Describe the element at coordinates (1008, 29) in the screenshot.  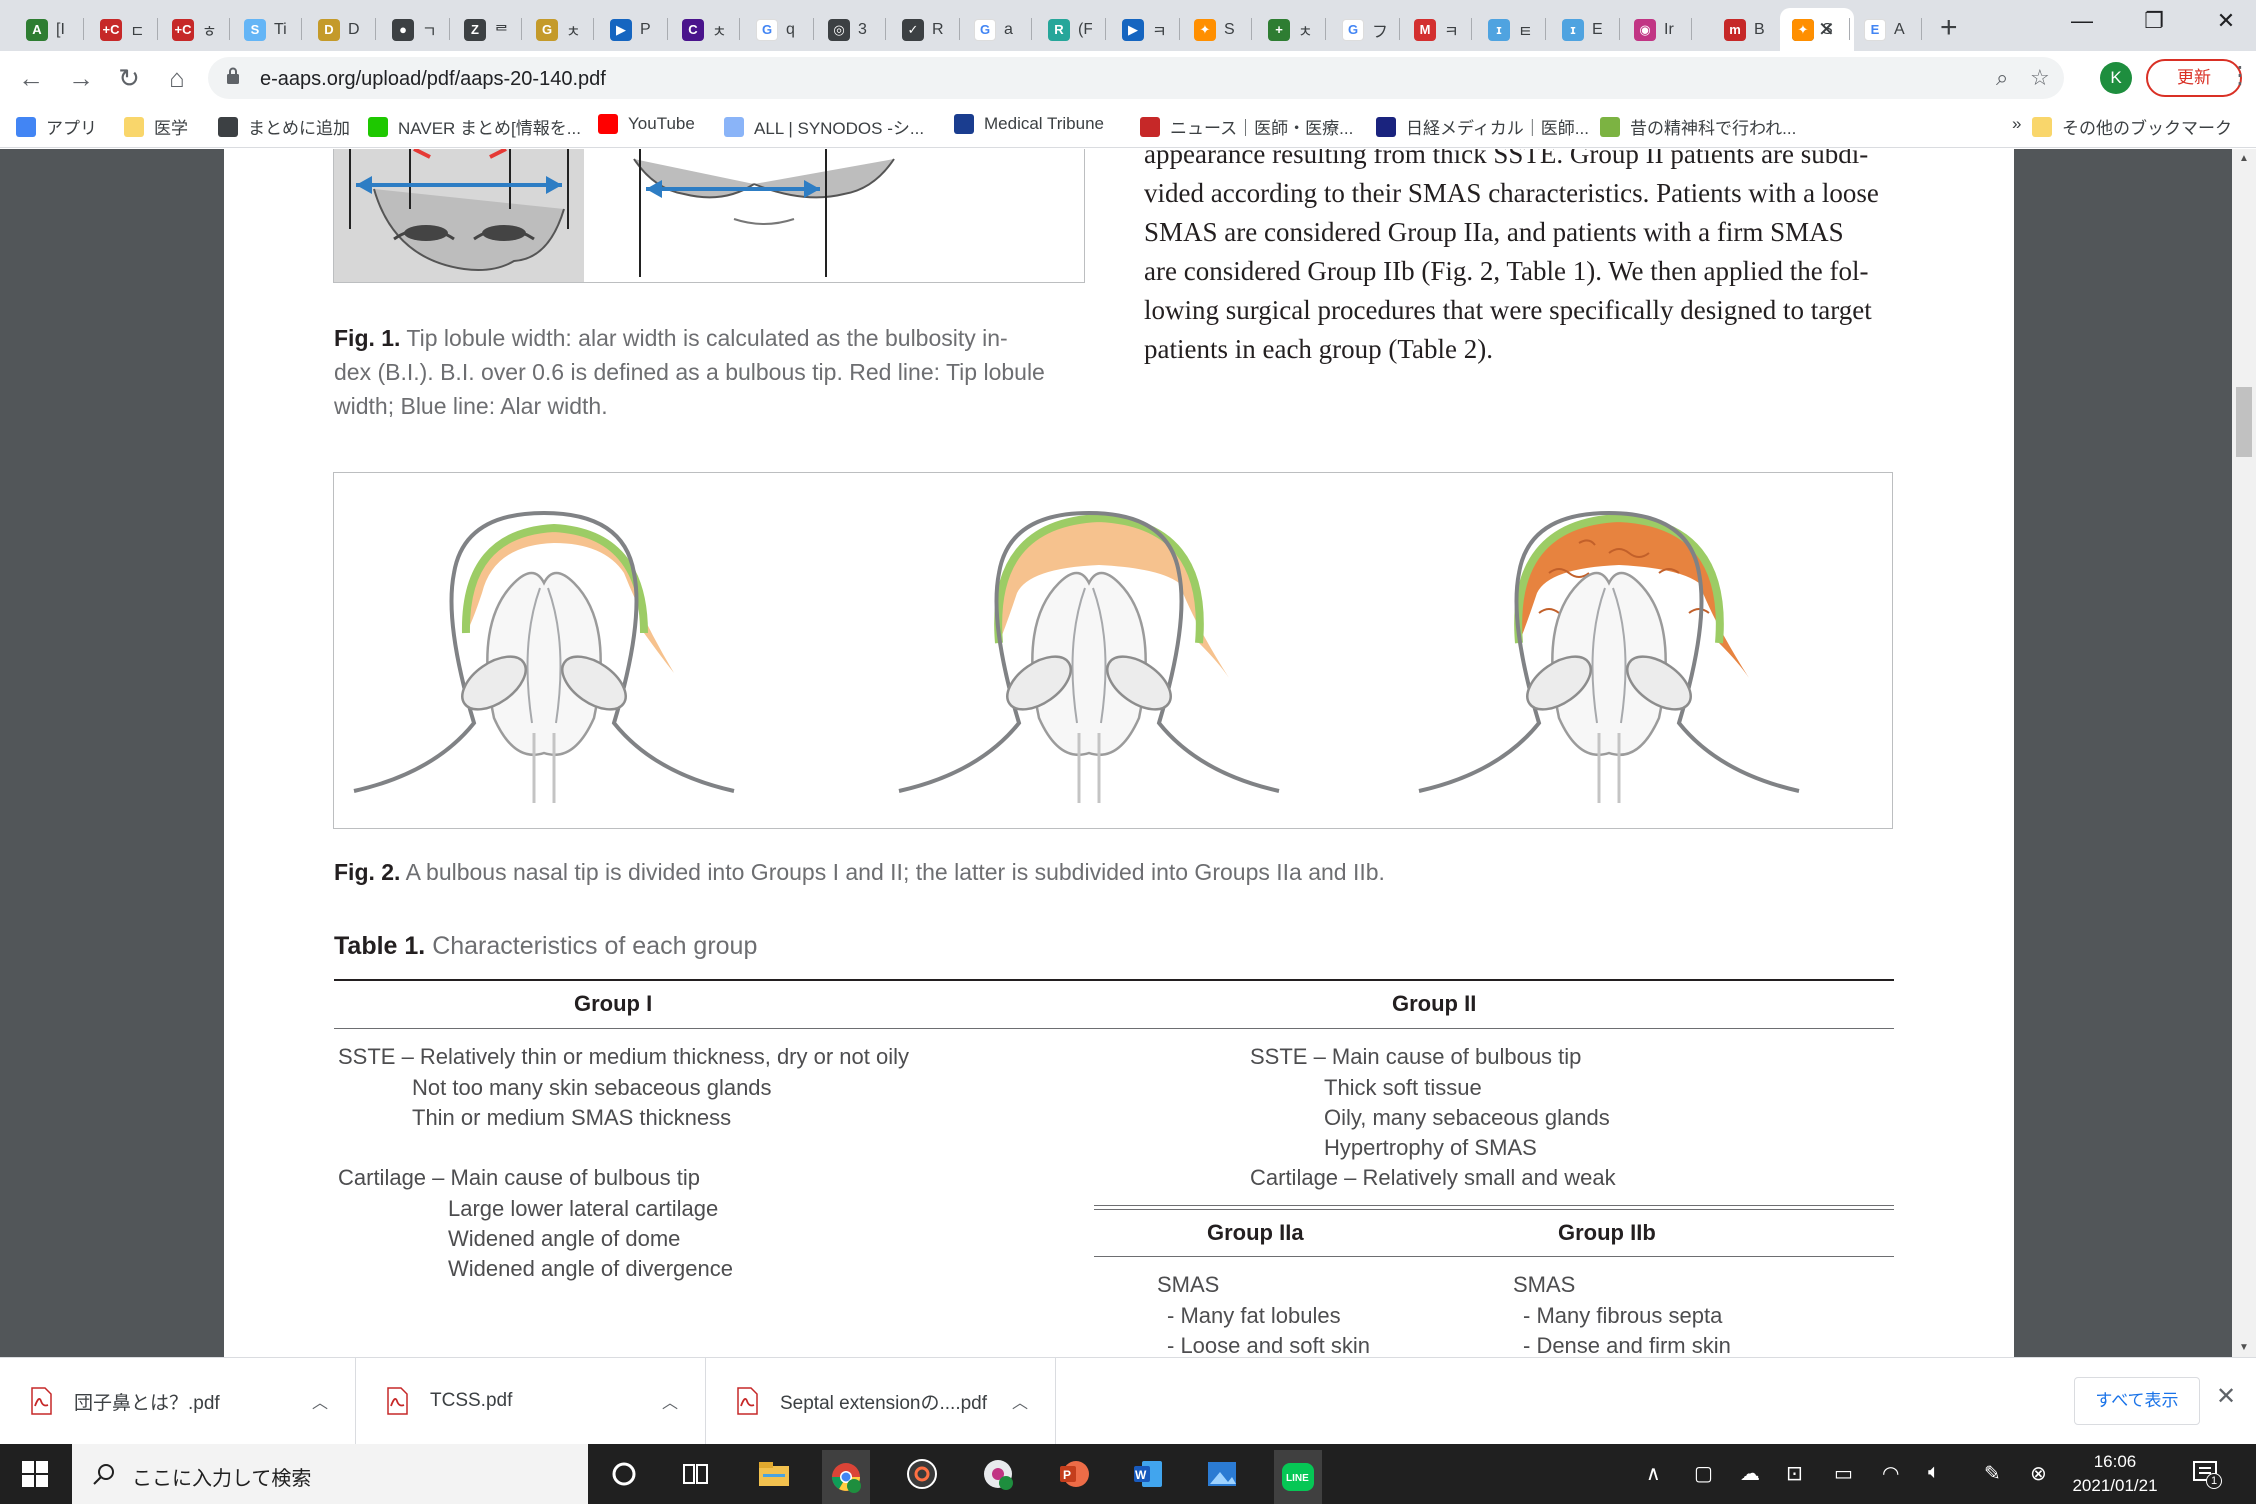
I see `tab-title: a` at that location.